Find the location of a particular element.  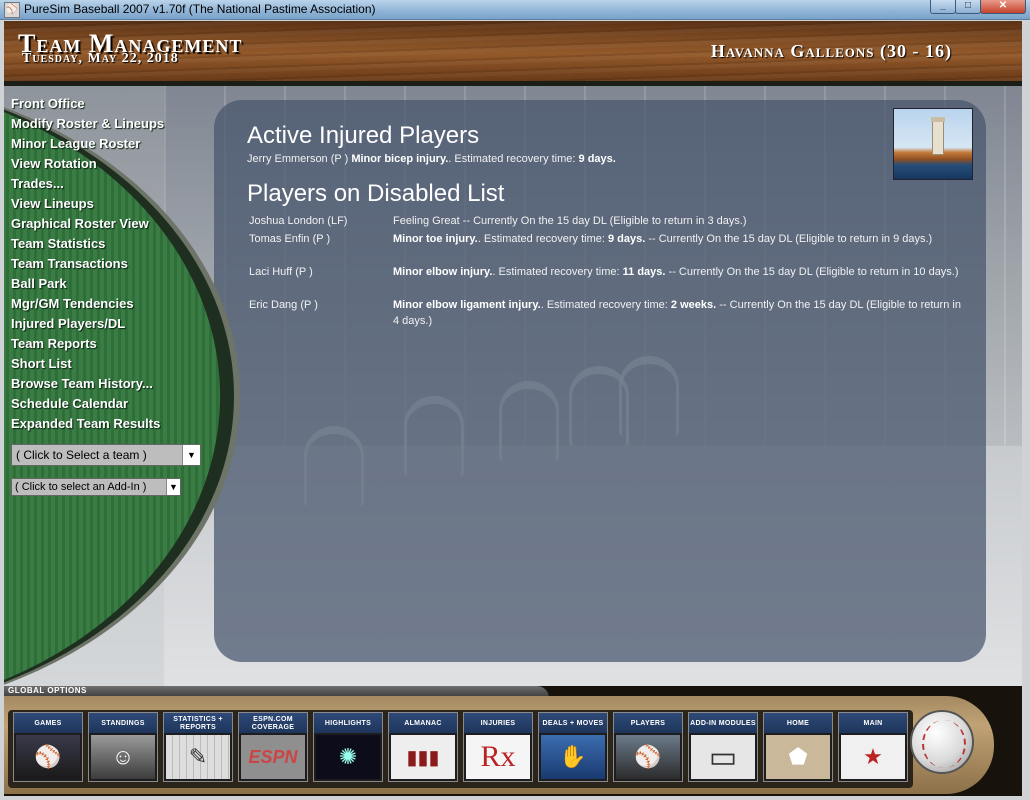

injury-description: Minor bicep injury. is located at coordinates (400, 159).